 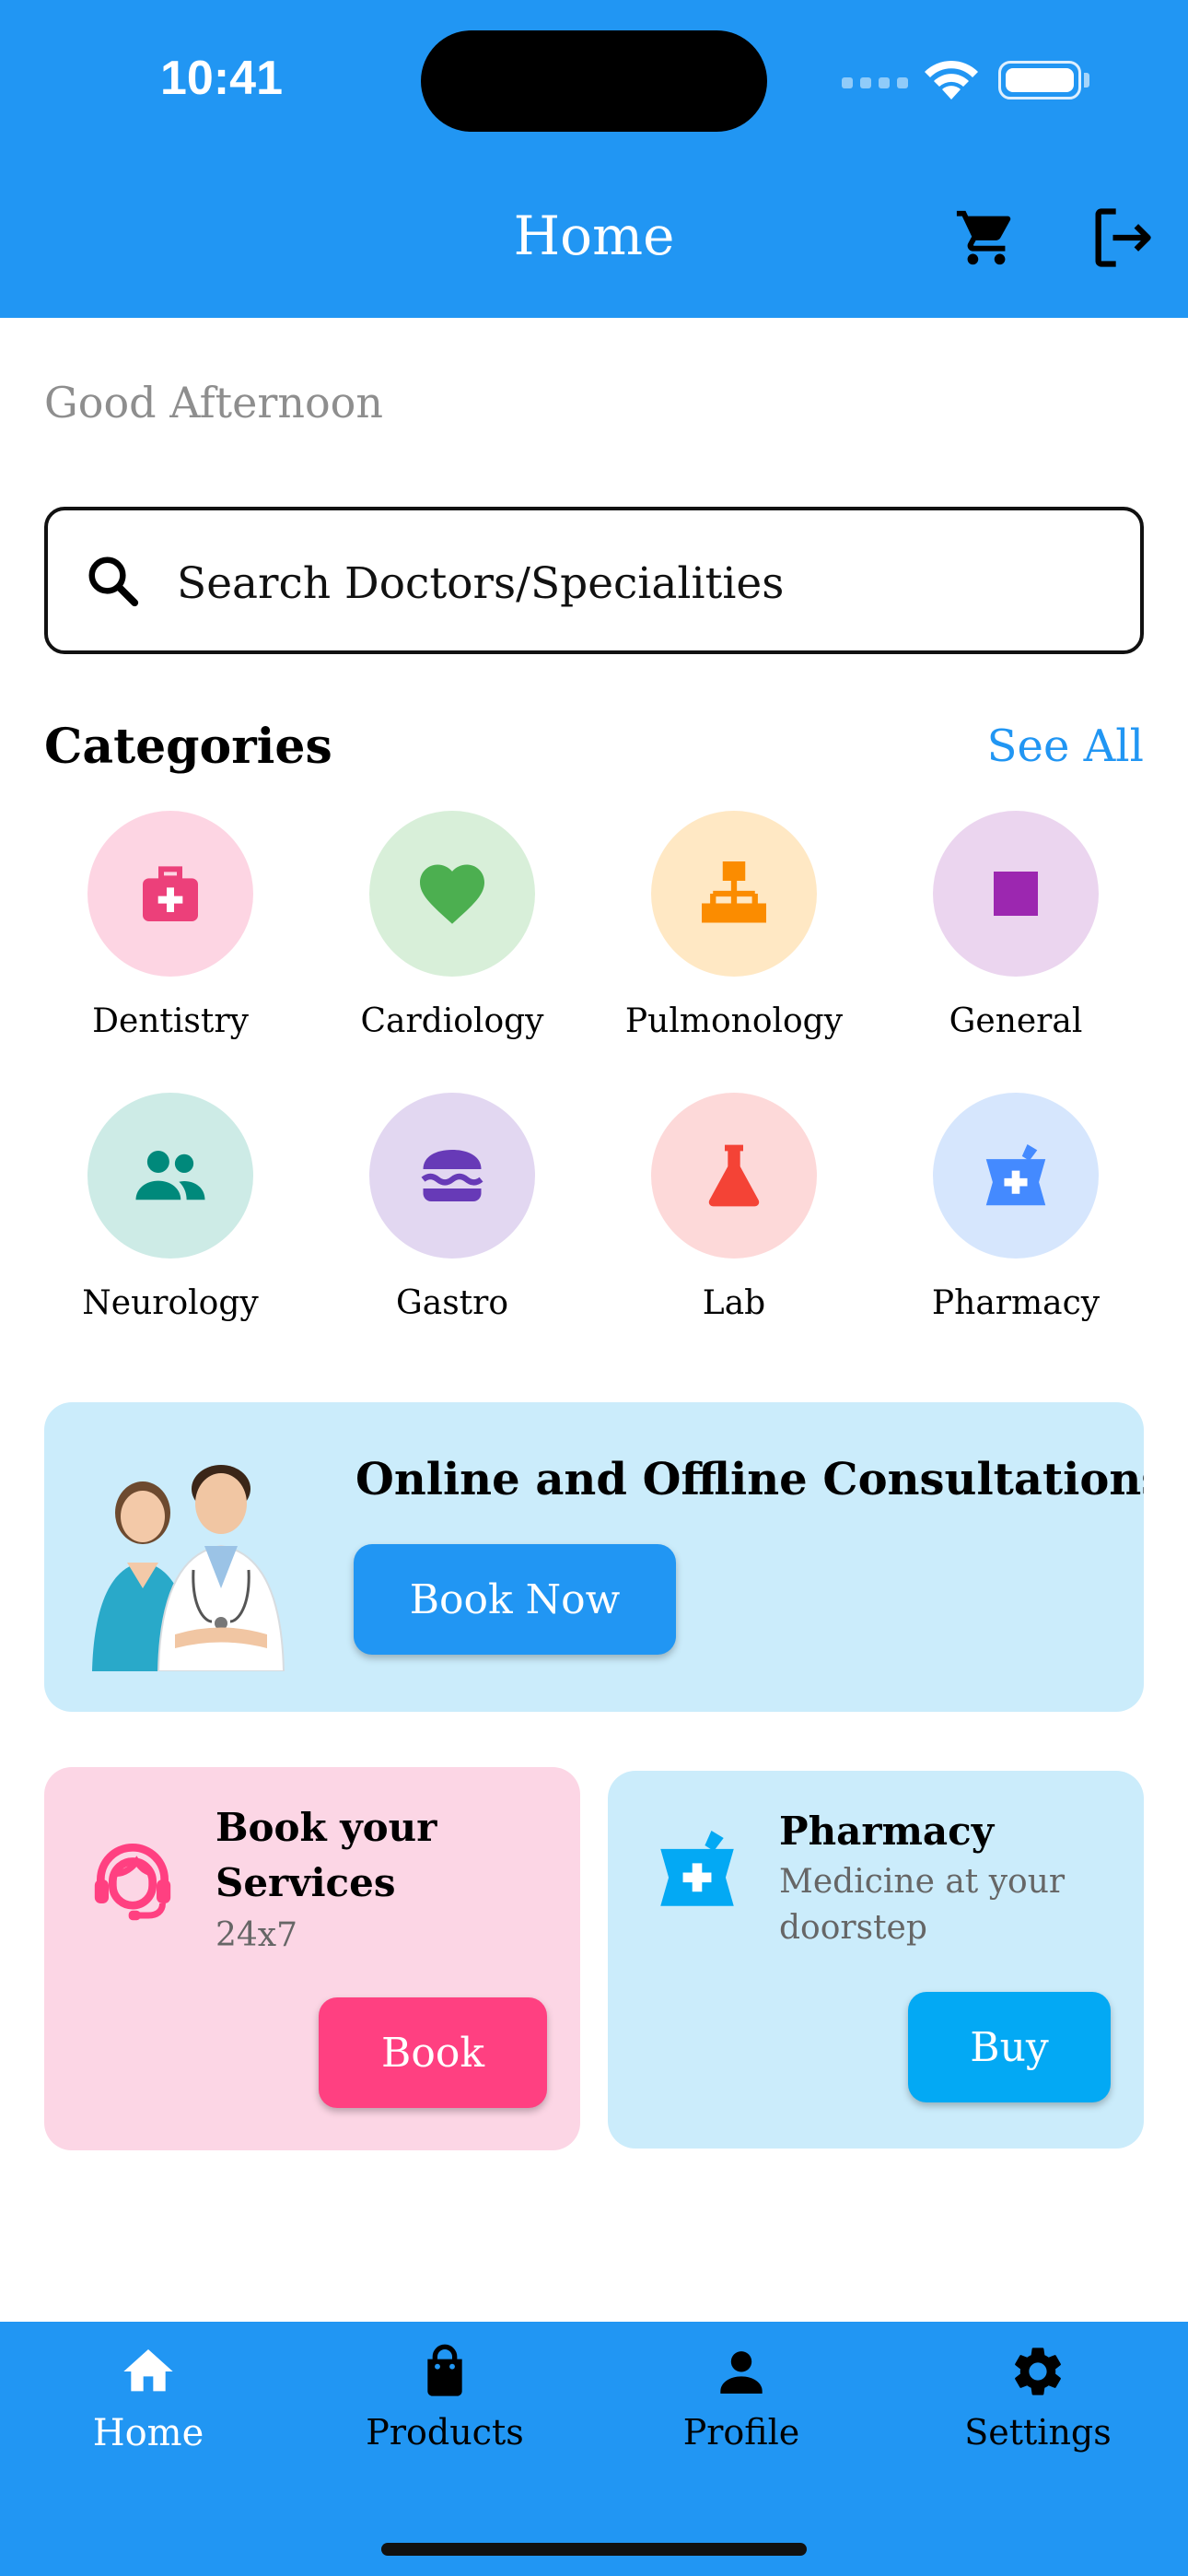 I want to click on see-all-link: See All, so click(x=1065, y=746).